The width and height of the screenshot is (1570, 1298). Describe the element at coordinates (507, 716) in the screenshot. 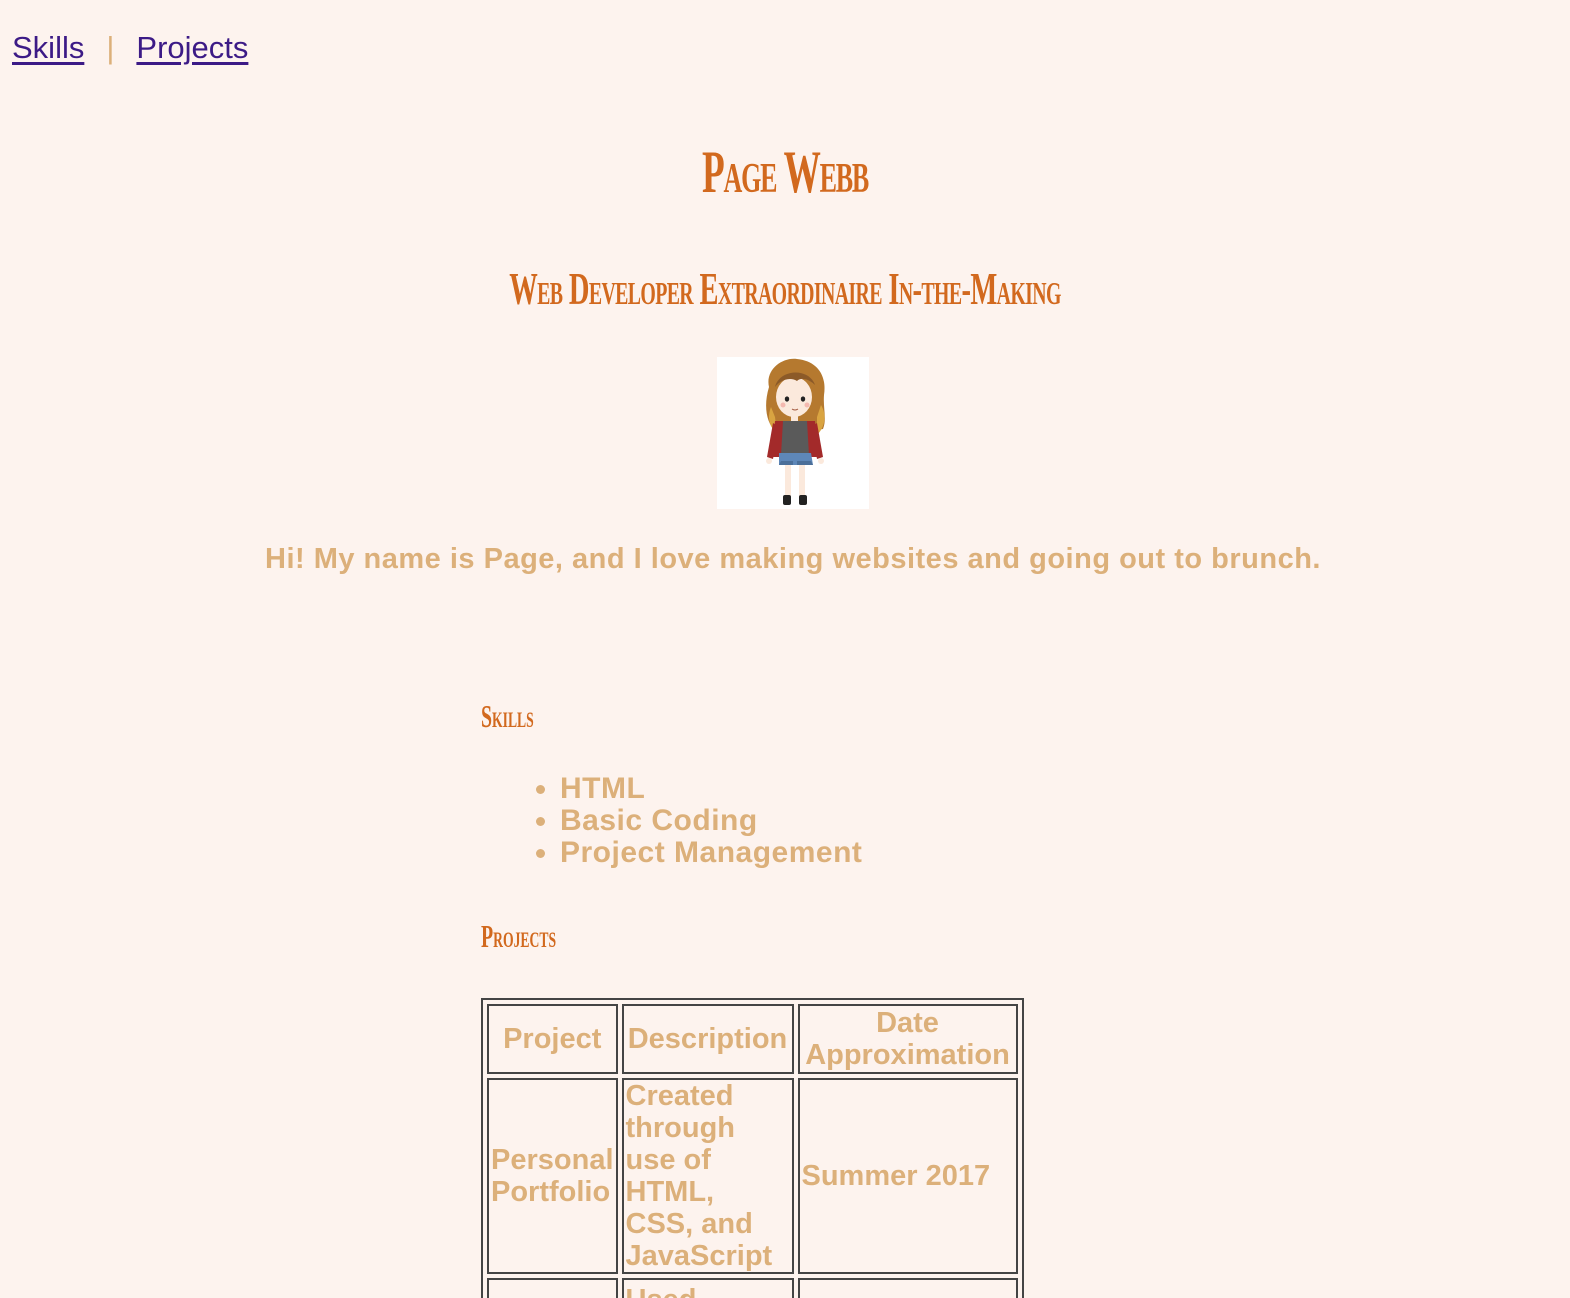

I see `skills-heading: Skills` at that location.